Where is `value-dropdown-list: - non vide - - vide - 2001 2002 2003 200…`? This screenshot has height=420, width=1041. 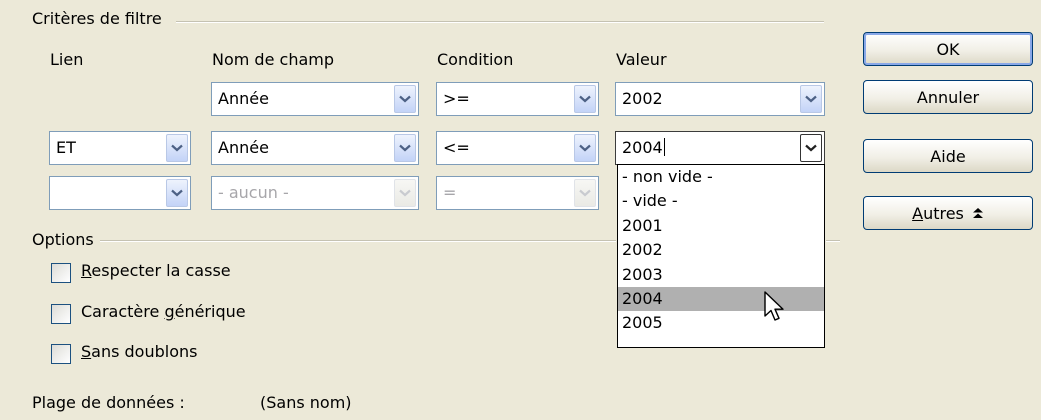
value-dropdown-list: - non vide - - vide - 2001 2002 2003 200… is located at coordinates (721, 256).